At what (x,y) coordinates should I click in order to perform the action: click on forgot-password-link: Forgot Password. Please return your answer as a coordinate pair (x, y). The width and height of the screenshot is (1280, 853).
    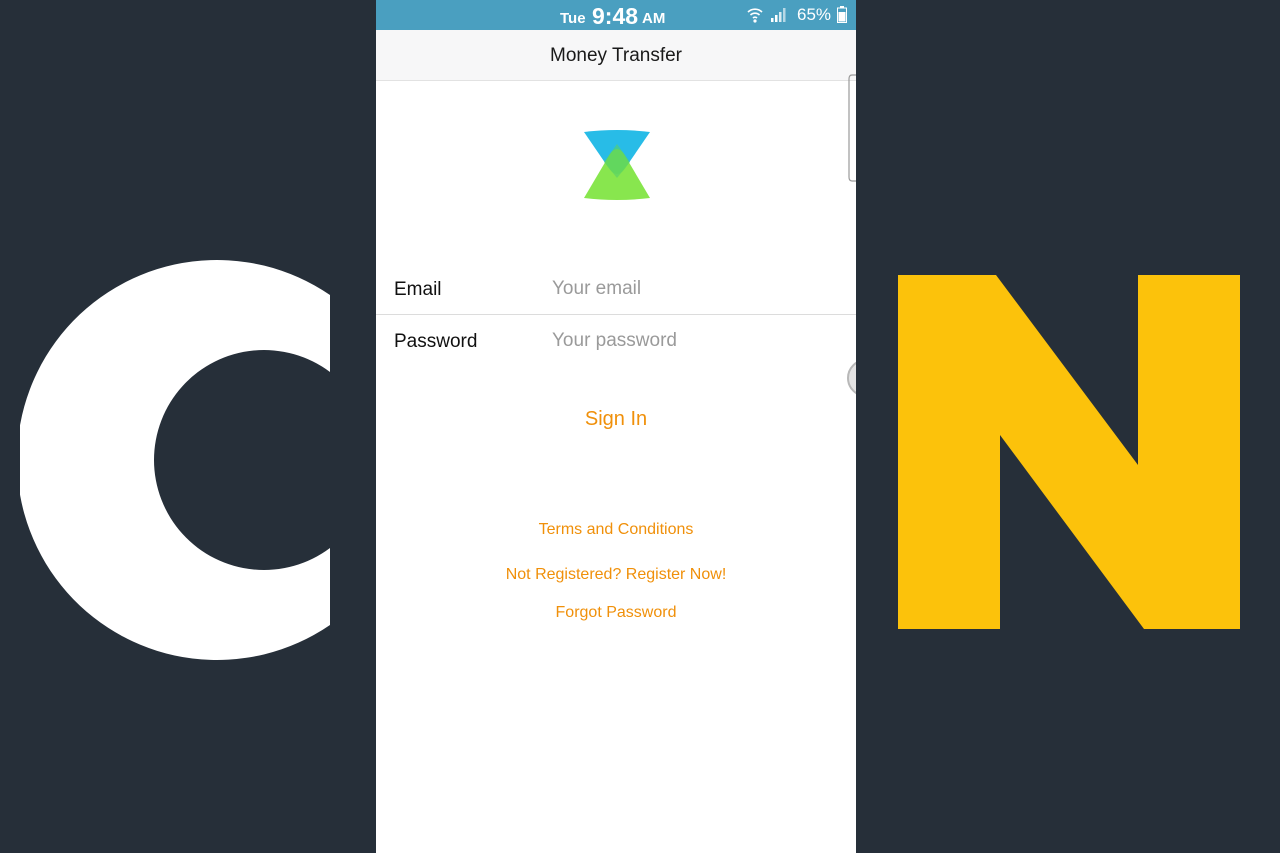
    Looking at the image, I should click on (616, 613).